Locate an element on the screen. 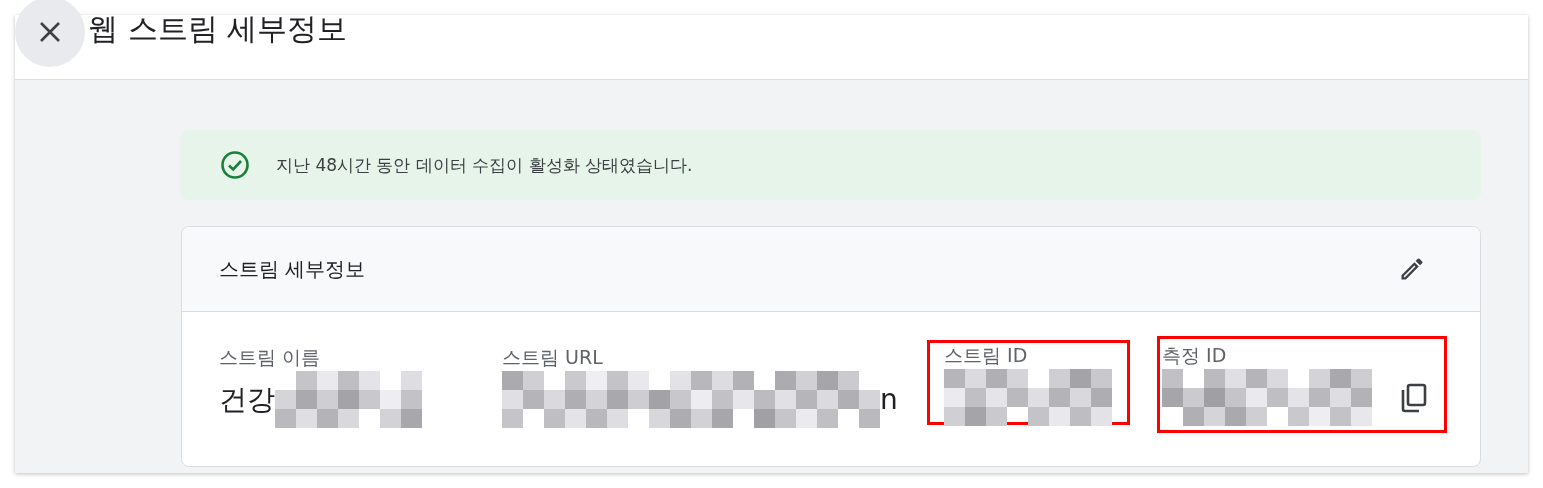 Image resolution: width=1543 pixels, height=488 pixels. field-label: 스트림 이름 is located at coordinates (270, 357).